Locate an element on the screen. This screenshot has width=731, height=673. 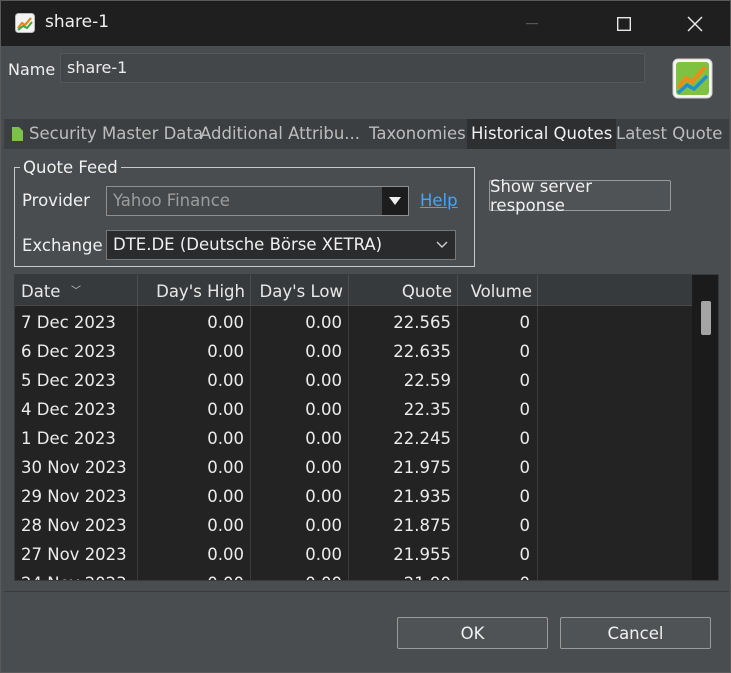
table-row: 5 Dec 2023 0.00 0.00 22.59 0 is located at coordinates (353, 380).